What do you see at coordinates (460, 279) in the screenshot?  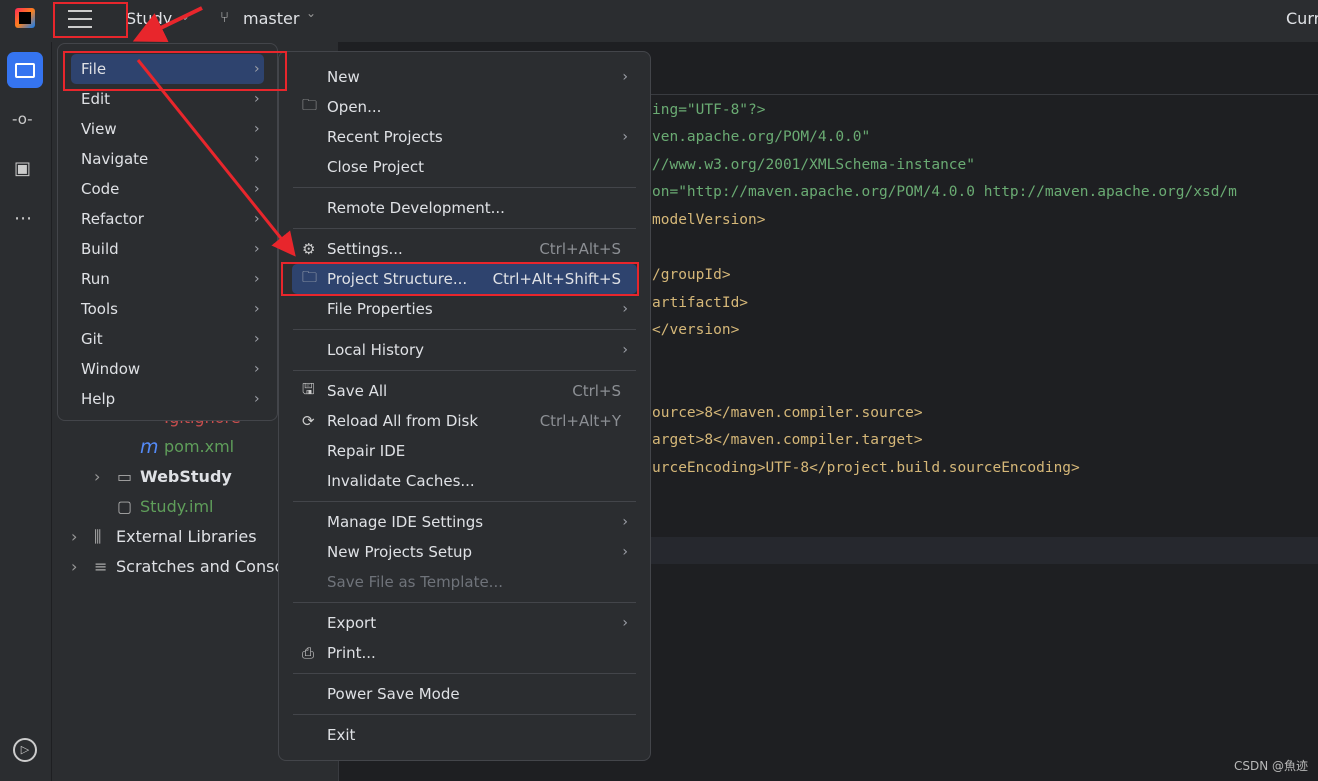 I see `annotation-box-project-structure` at bounding box center [460, 279].